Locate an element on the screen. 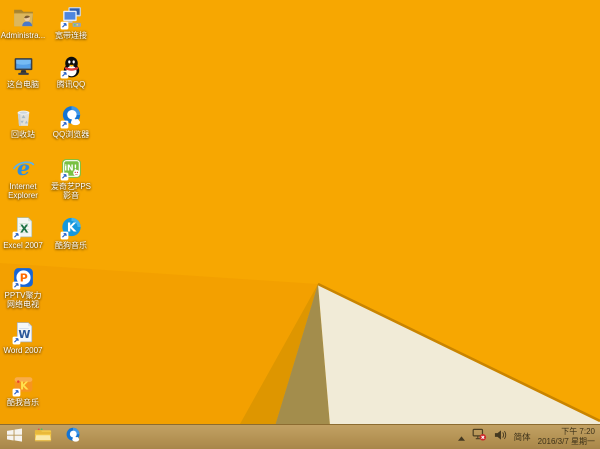 Image resolution: width=600 pixels, height=449 pixels. desktop-icon-recycle-bin: 回收站 is located at coordinates (23, 121).